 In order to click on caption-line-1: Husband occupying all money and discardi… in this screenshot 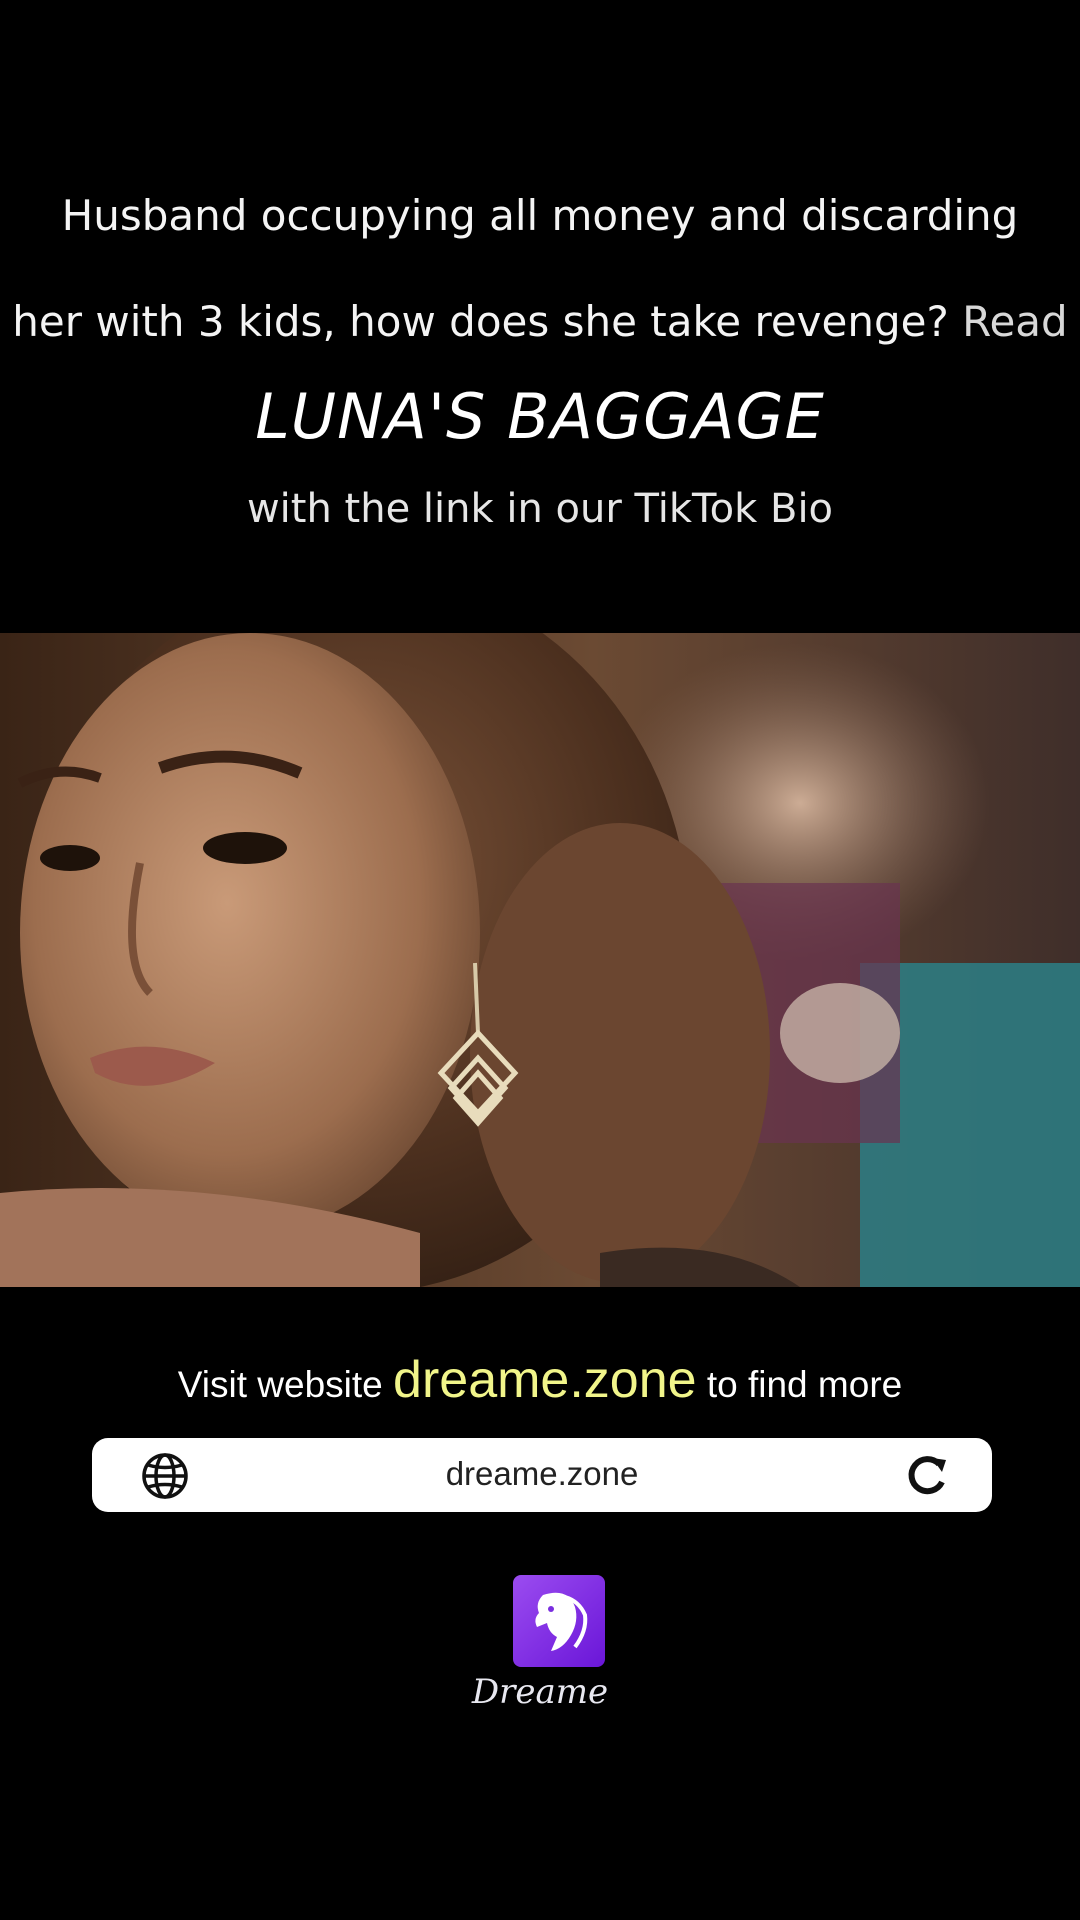, I will do `click(540, 215)`.